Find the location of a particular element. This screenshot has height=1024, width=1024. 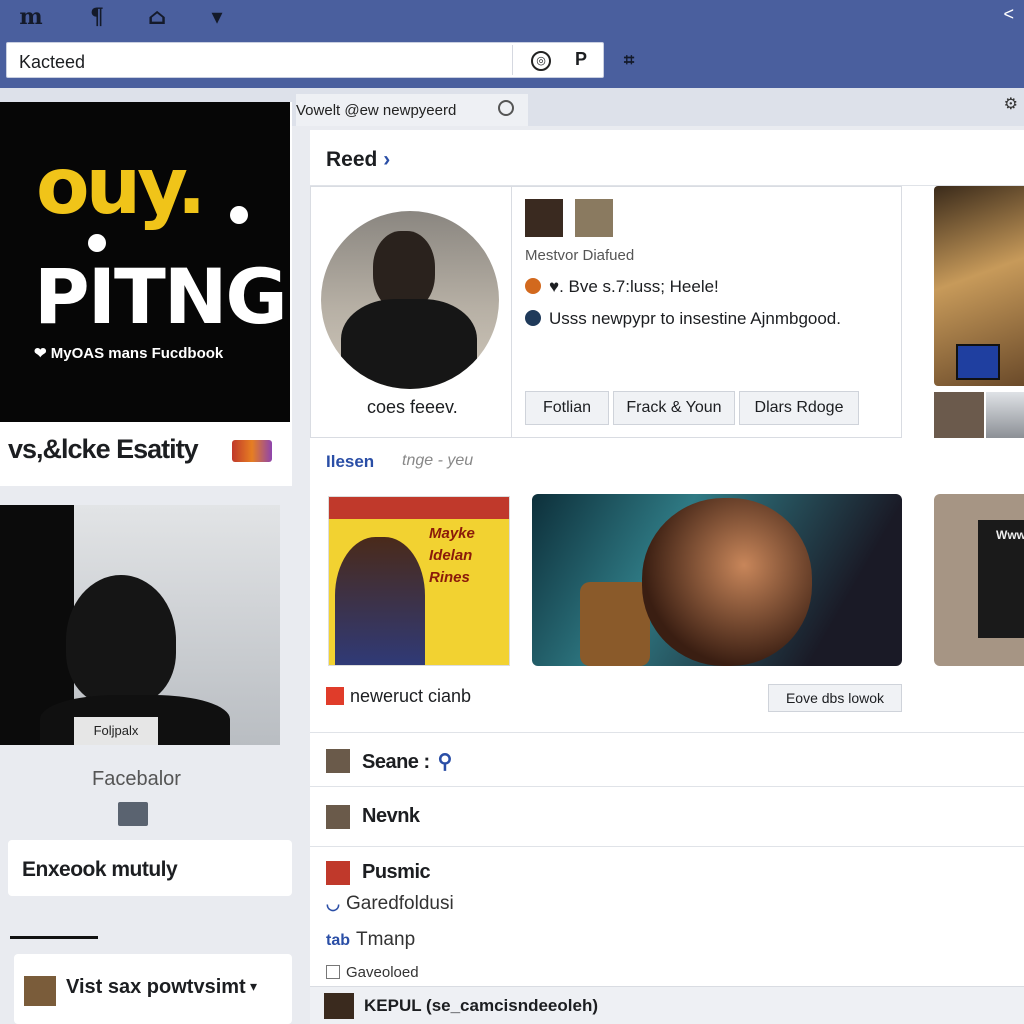

list-note: Gaveoloed is located at coordinates (372, 972).